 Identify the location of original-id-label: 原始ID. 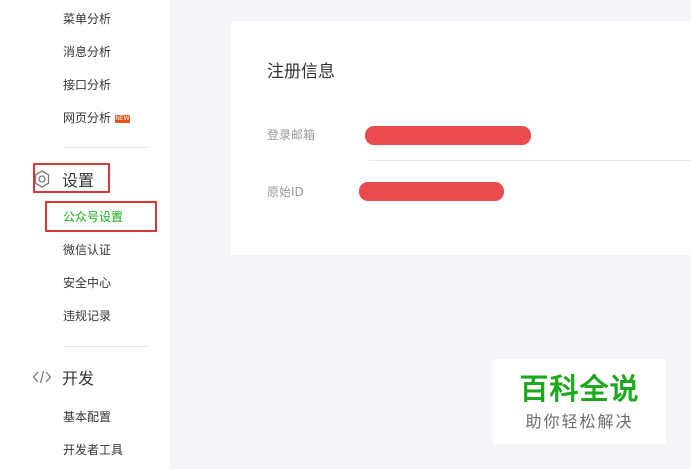
(285, 192).